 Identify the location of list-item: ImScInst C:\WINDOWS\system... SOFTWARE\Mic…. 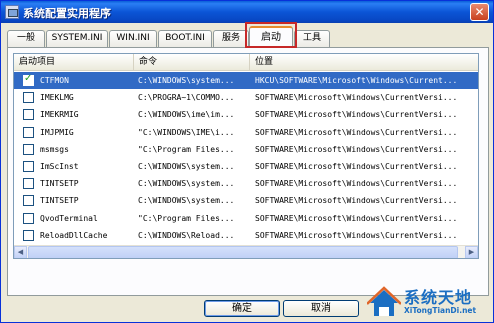
(246, 166).